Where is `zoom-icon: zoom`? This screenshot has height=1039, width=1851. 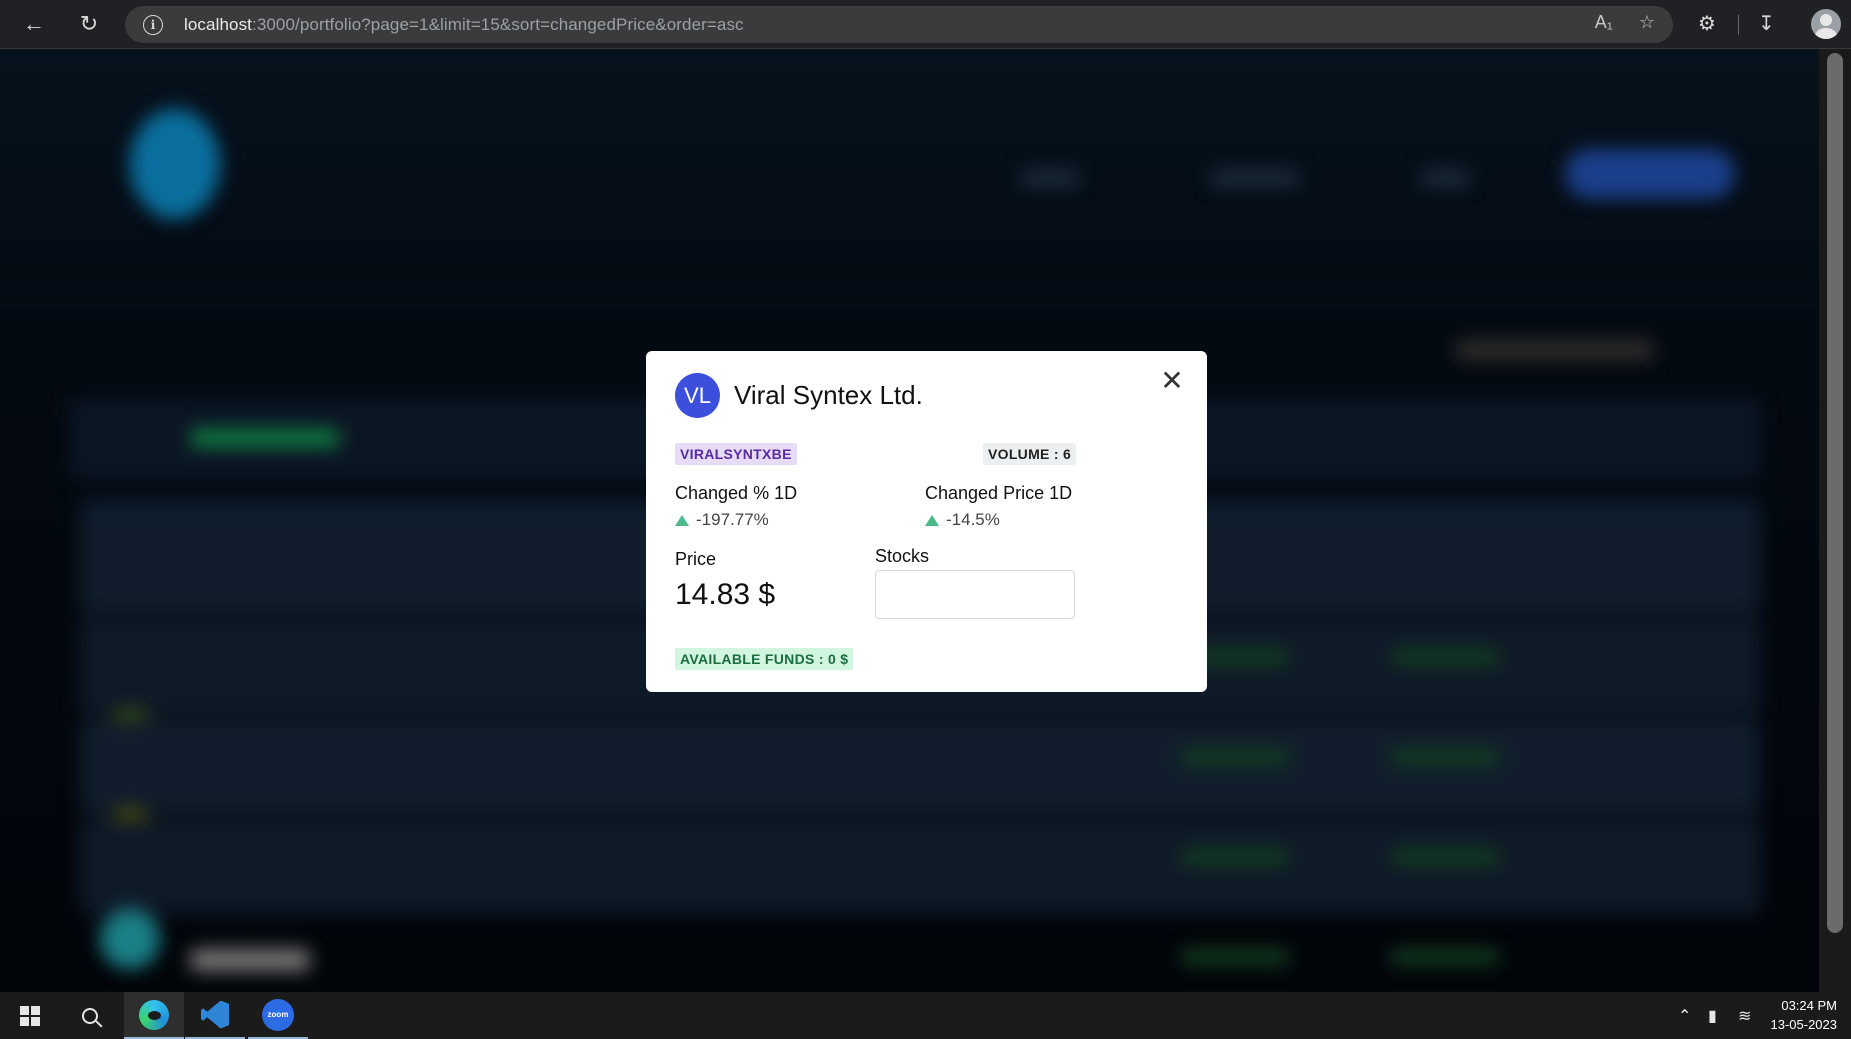
zoom-icon: zoom is located at coordinates (278, 1014).